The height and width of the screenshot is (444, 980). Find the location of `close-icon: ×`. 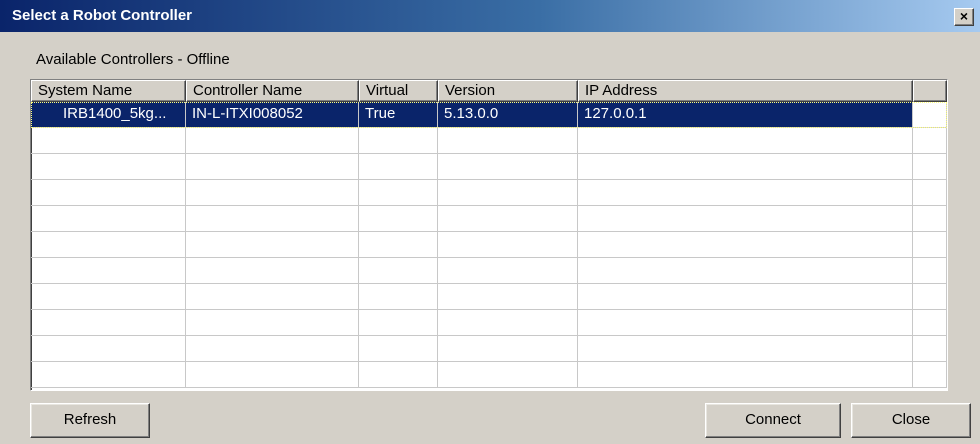

close-icon: × is located at coordinates (964, 17).